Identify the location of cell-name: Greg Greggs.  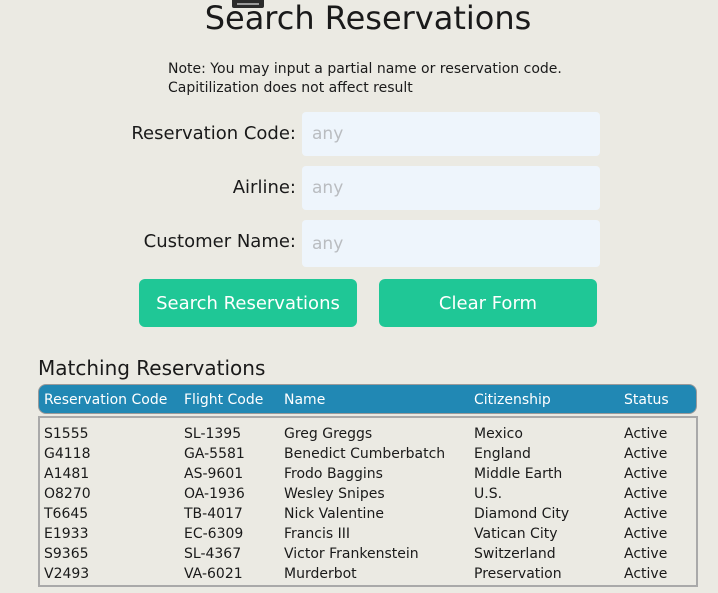
(328, 434).